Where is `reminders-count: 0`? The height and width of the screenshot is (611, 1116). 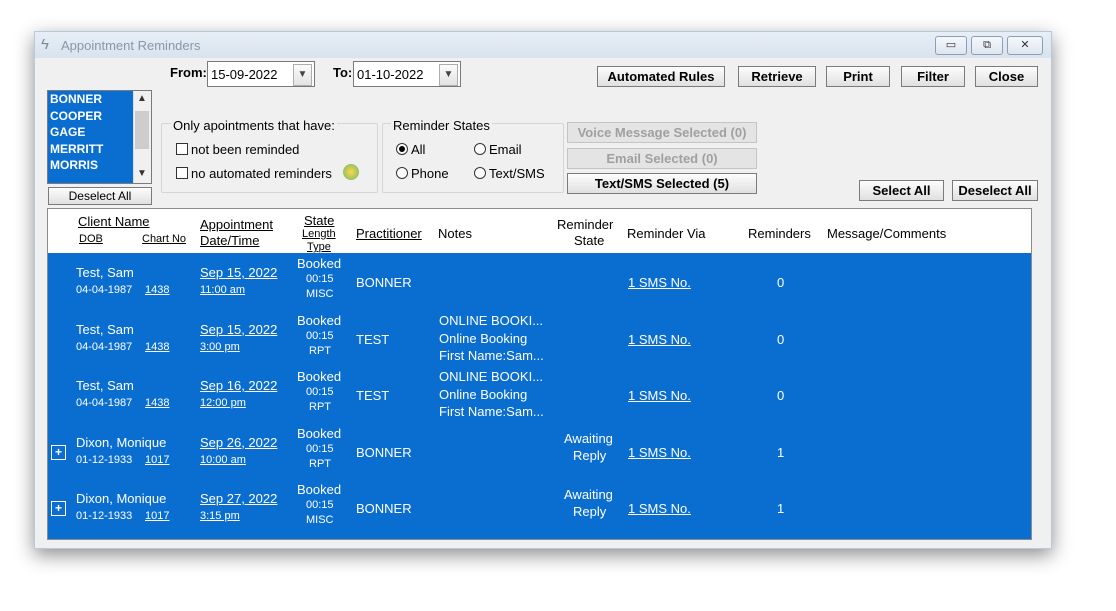
reminders-count: 0 is located at coordinates (781, 395).